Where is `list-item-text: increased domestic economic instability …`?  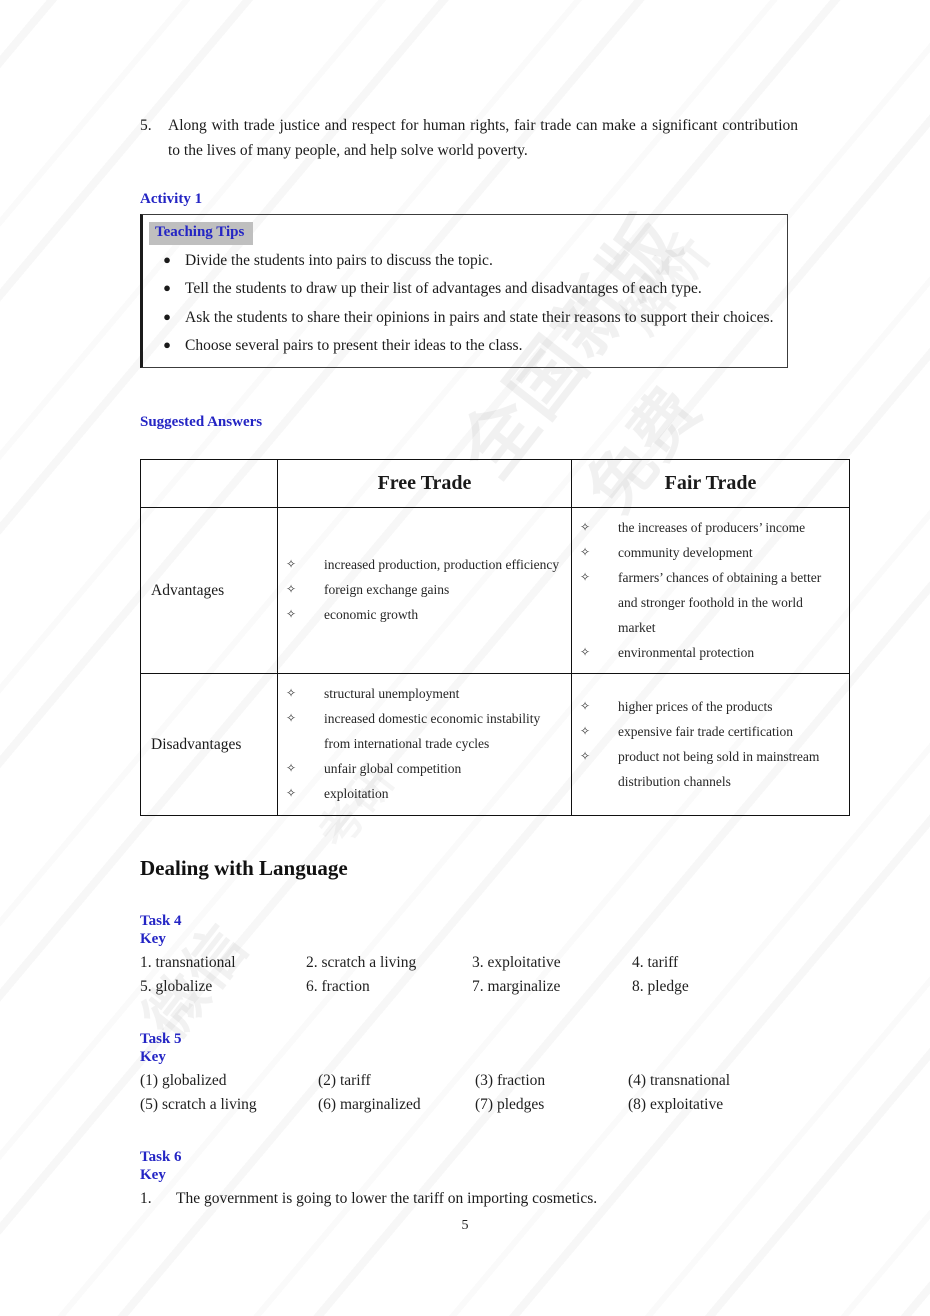 list-item-text: increased domestic economic instability … is located at coordinates (432, 731).